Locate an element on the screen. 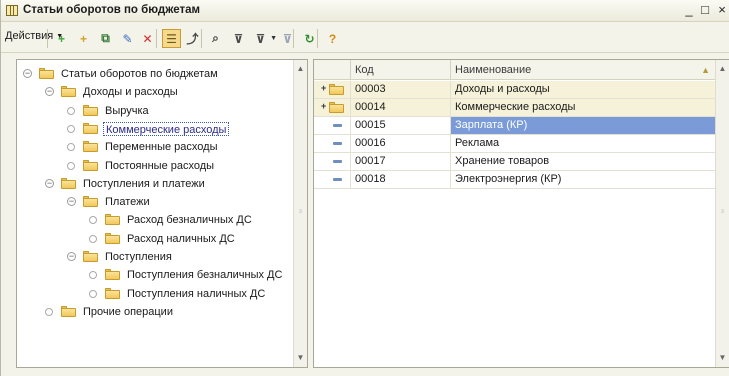  filter-button: ⊽ is located at coordinates (238, 38).